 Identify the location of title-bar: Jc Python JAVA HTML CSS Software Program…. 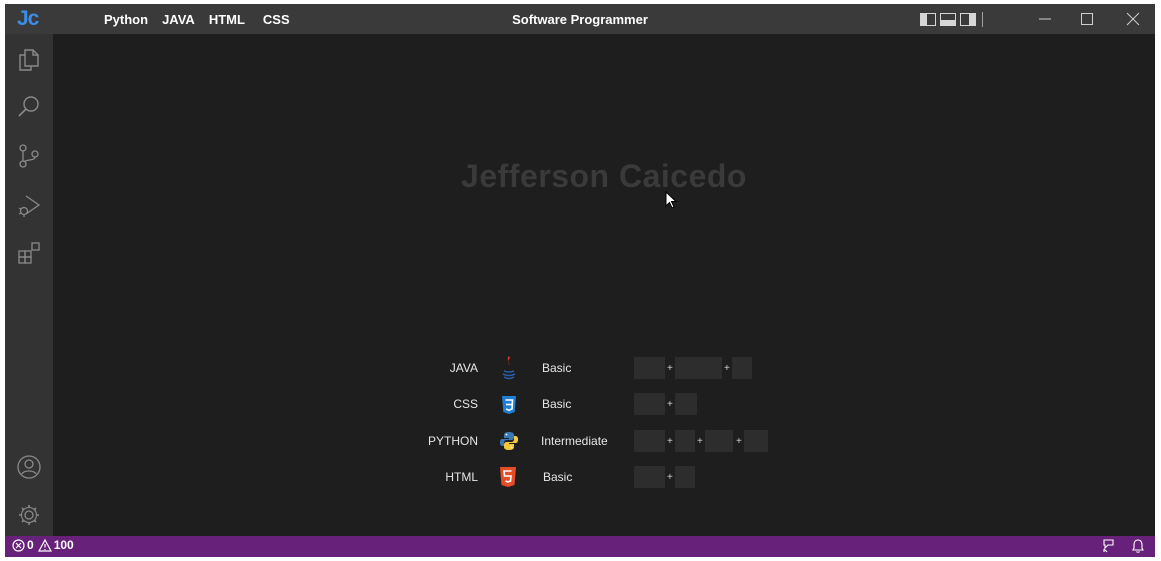
(580, 19).